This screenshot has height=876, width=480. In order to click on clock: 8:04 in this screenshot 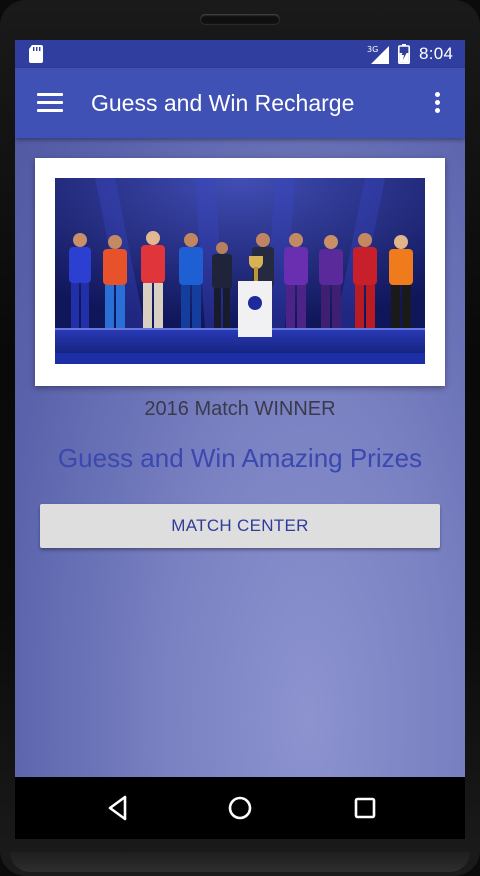, I will do `click(436, 53)`.